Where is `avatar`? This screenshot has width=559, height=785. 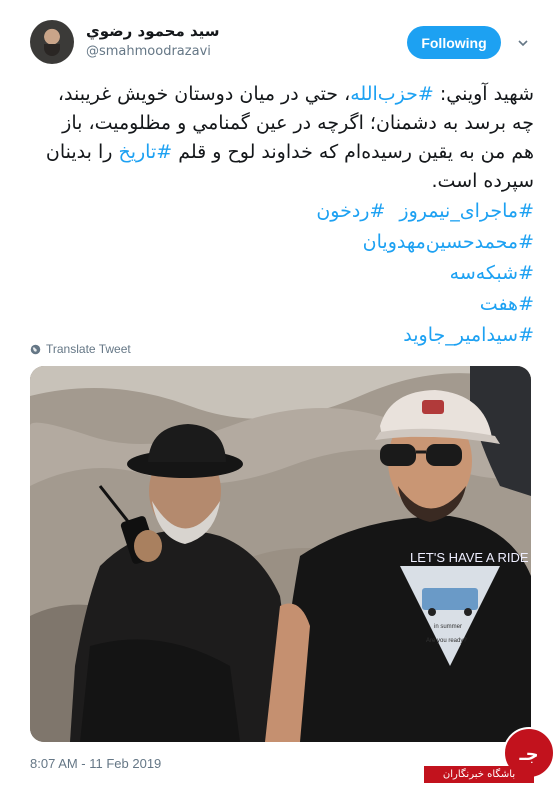
avatar is located at coordinates (52, 42).